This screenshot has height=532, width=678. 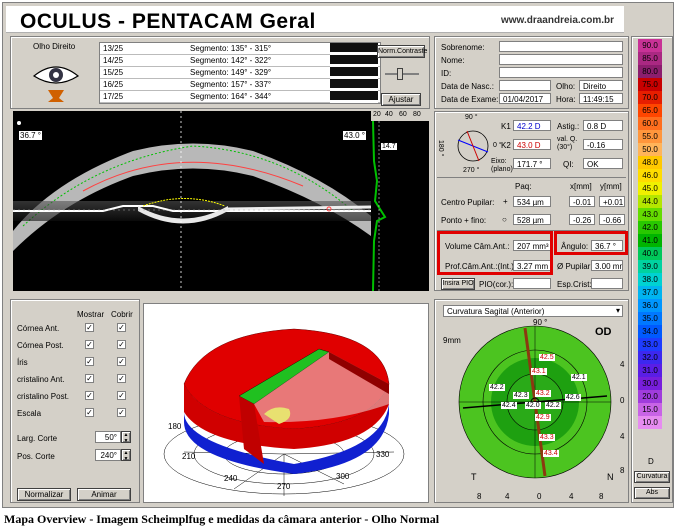 What do you see at coordinates (389, 146) in the screenshot?
I see `histogram-value: 14.7` at bounding box center [389, 146].